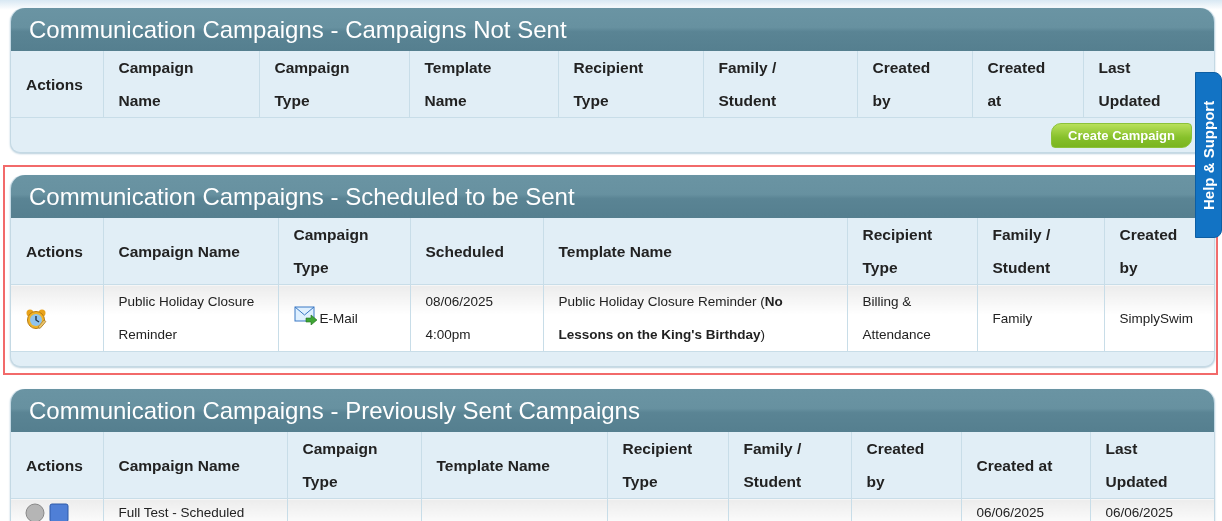 This screenshot has height=521, width=1222. Describe the element at coordinates (190, 318) in the screenshot. I see `table-cell: Public Holiday Closure Reminder` at that location.